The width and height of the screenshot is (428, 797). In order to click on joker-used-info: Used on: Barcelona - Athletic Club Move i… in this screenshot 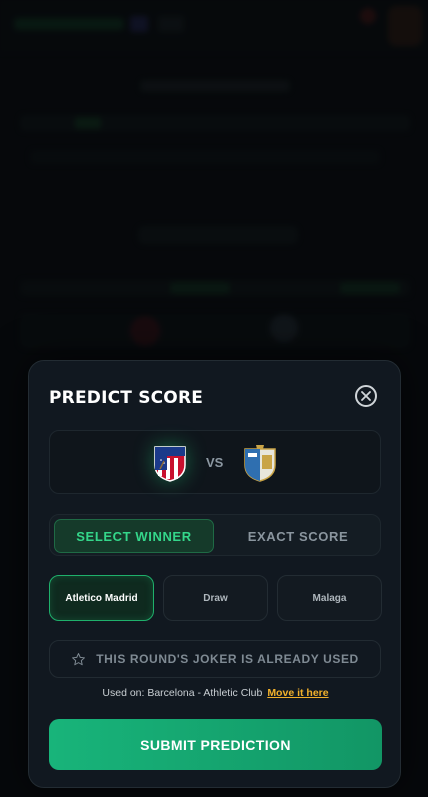, I will do `click(215, 693)`.